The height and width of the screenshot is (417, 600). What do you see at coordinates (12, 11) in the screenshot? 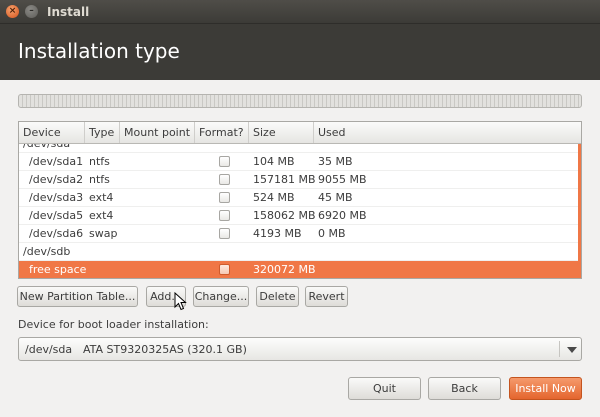
I see `close-icon: ×` at bounding box center [12, 11].